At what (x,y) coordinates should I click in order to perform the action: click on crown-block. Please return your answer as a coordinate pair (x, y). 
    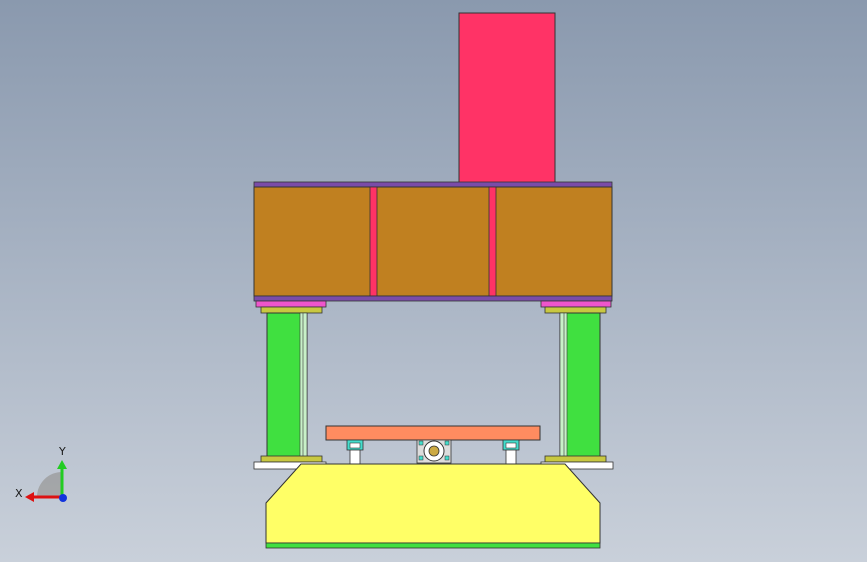
    Looking at the image, I should click on (433, 241).